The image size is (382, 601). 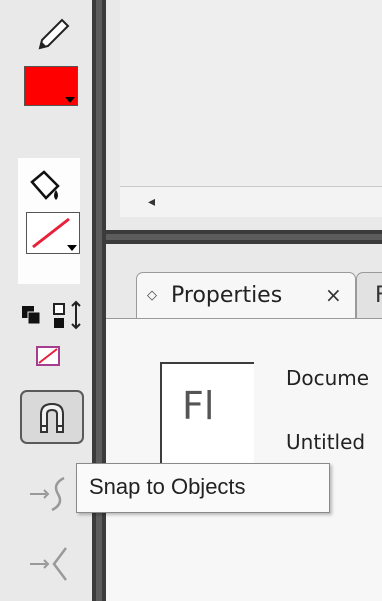 What do you see at coordinates (48, 356) in the screenshot?
I see `no-color-icon` at bounding box center [48, 356].